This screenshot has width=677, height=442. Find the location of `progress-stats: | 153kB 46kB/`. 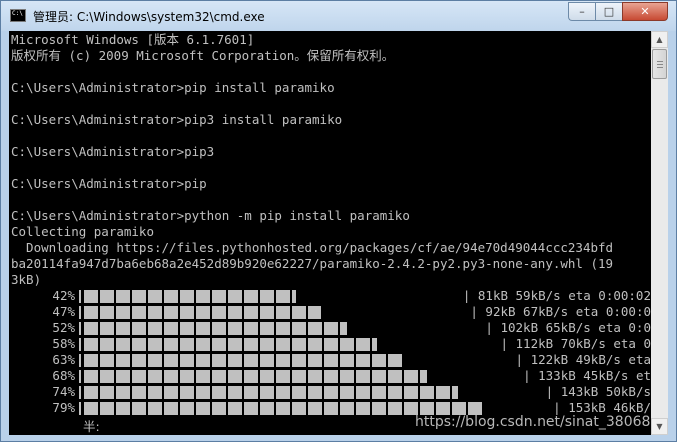

progress-stats: | 153kB 46kB/ is located at coordinates (602, 407).